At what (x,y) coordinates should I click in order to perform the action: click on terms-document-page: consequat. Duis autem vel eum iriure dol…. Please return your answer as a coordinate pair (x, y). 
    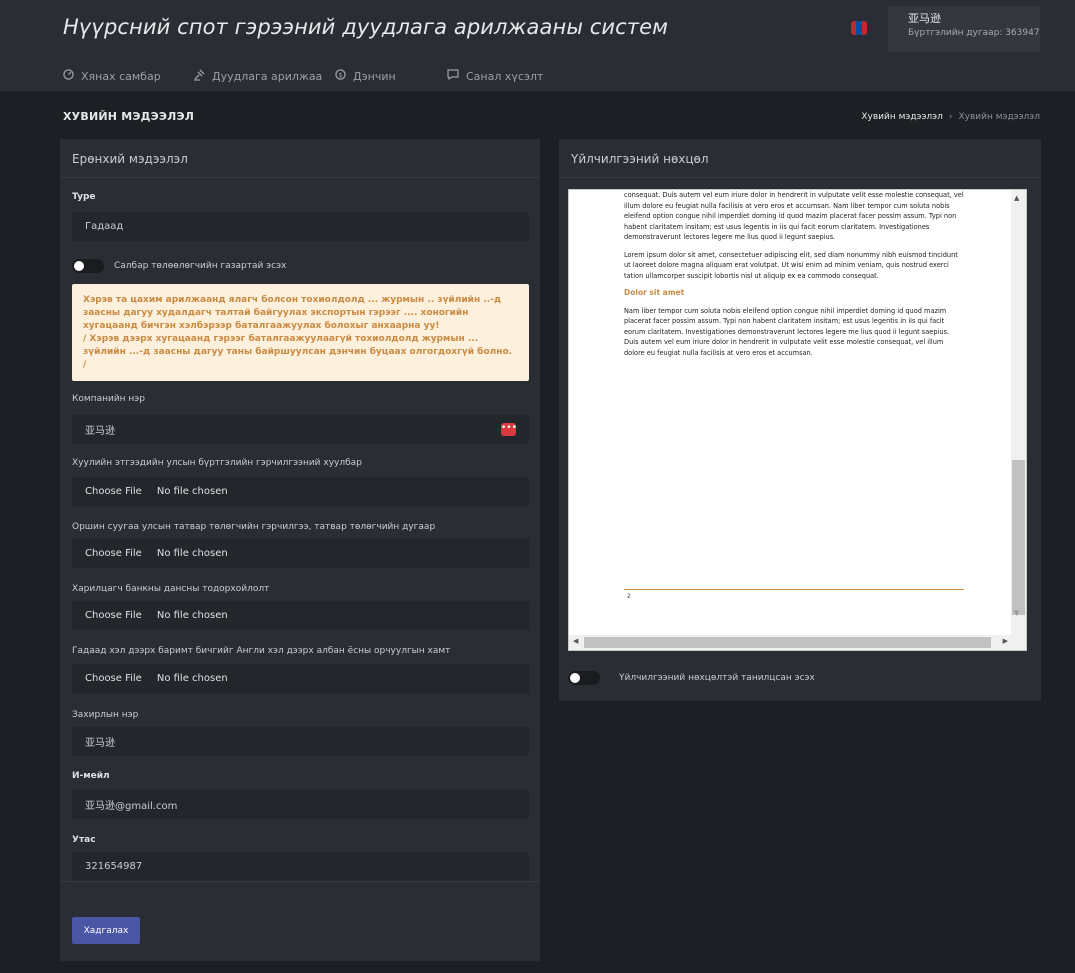
    Looking at the image, I should click on (794, 277).